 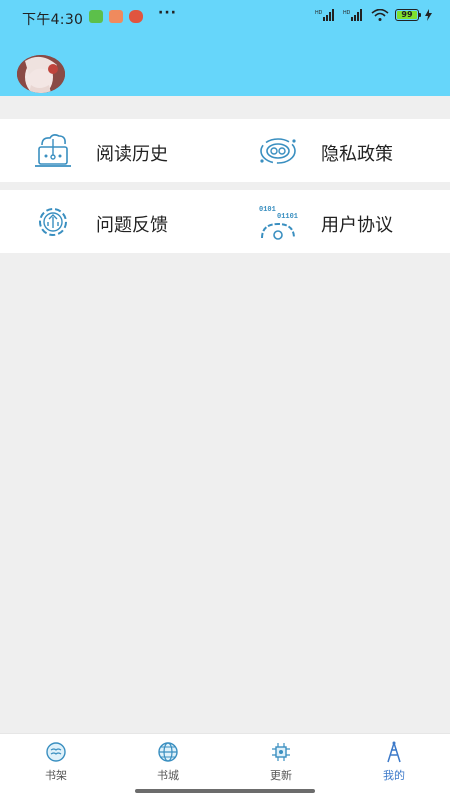 I want to click on menu-item-user-agreement: 0101 01101 用户协议, so click(x=337, y=221).